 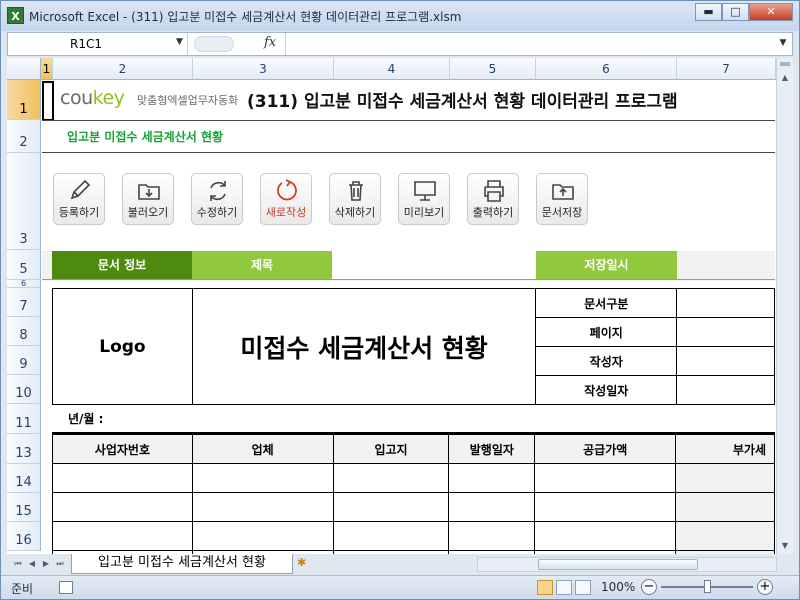 I want to click on edit-button: 수정하기, so click(x=217, y=199).